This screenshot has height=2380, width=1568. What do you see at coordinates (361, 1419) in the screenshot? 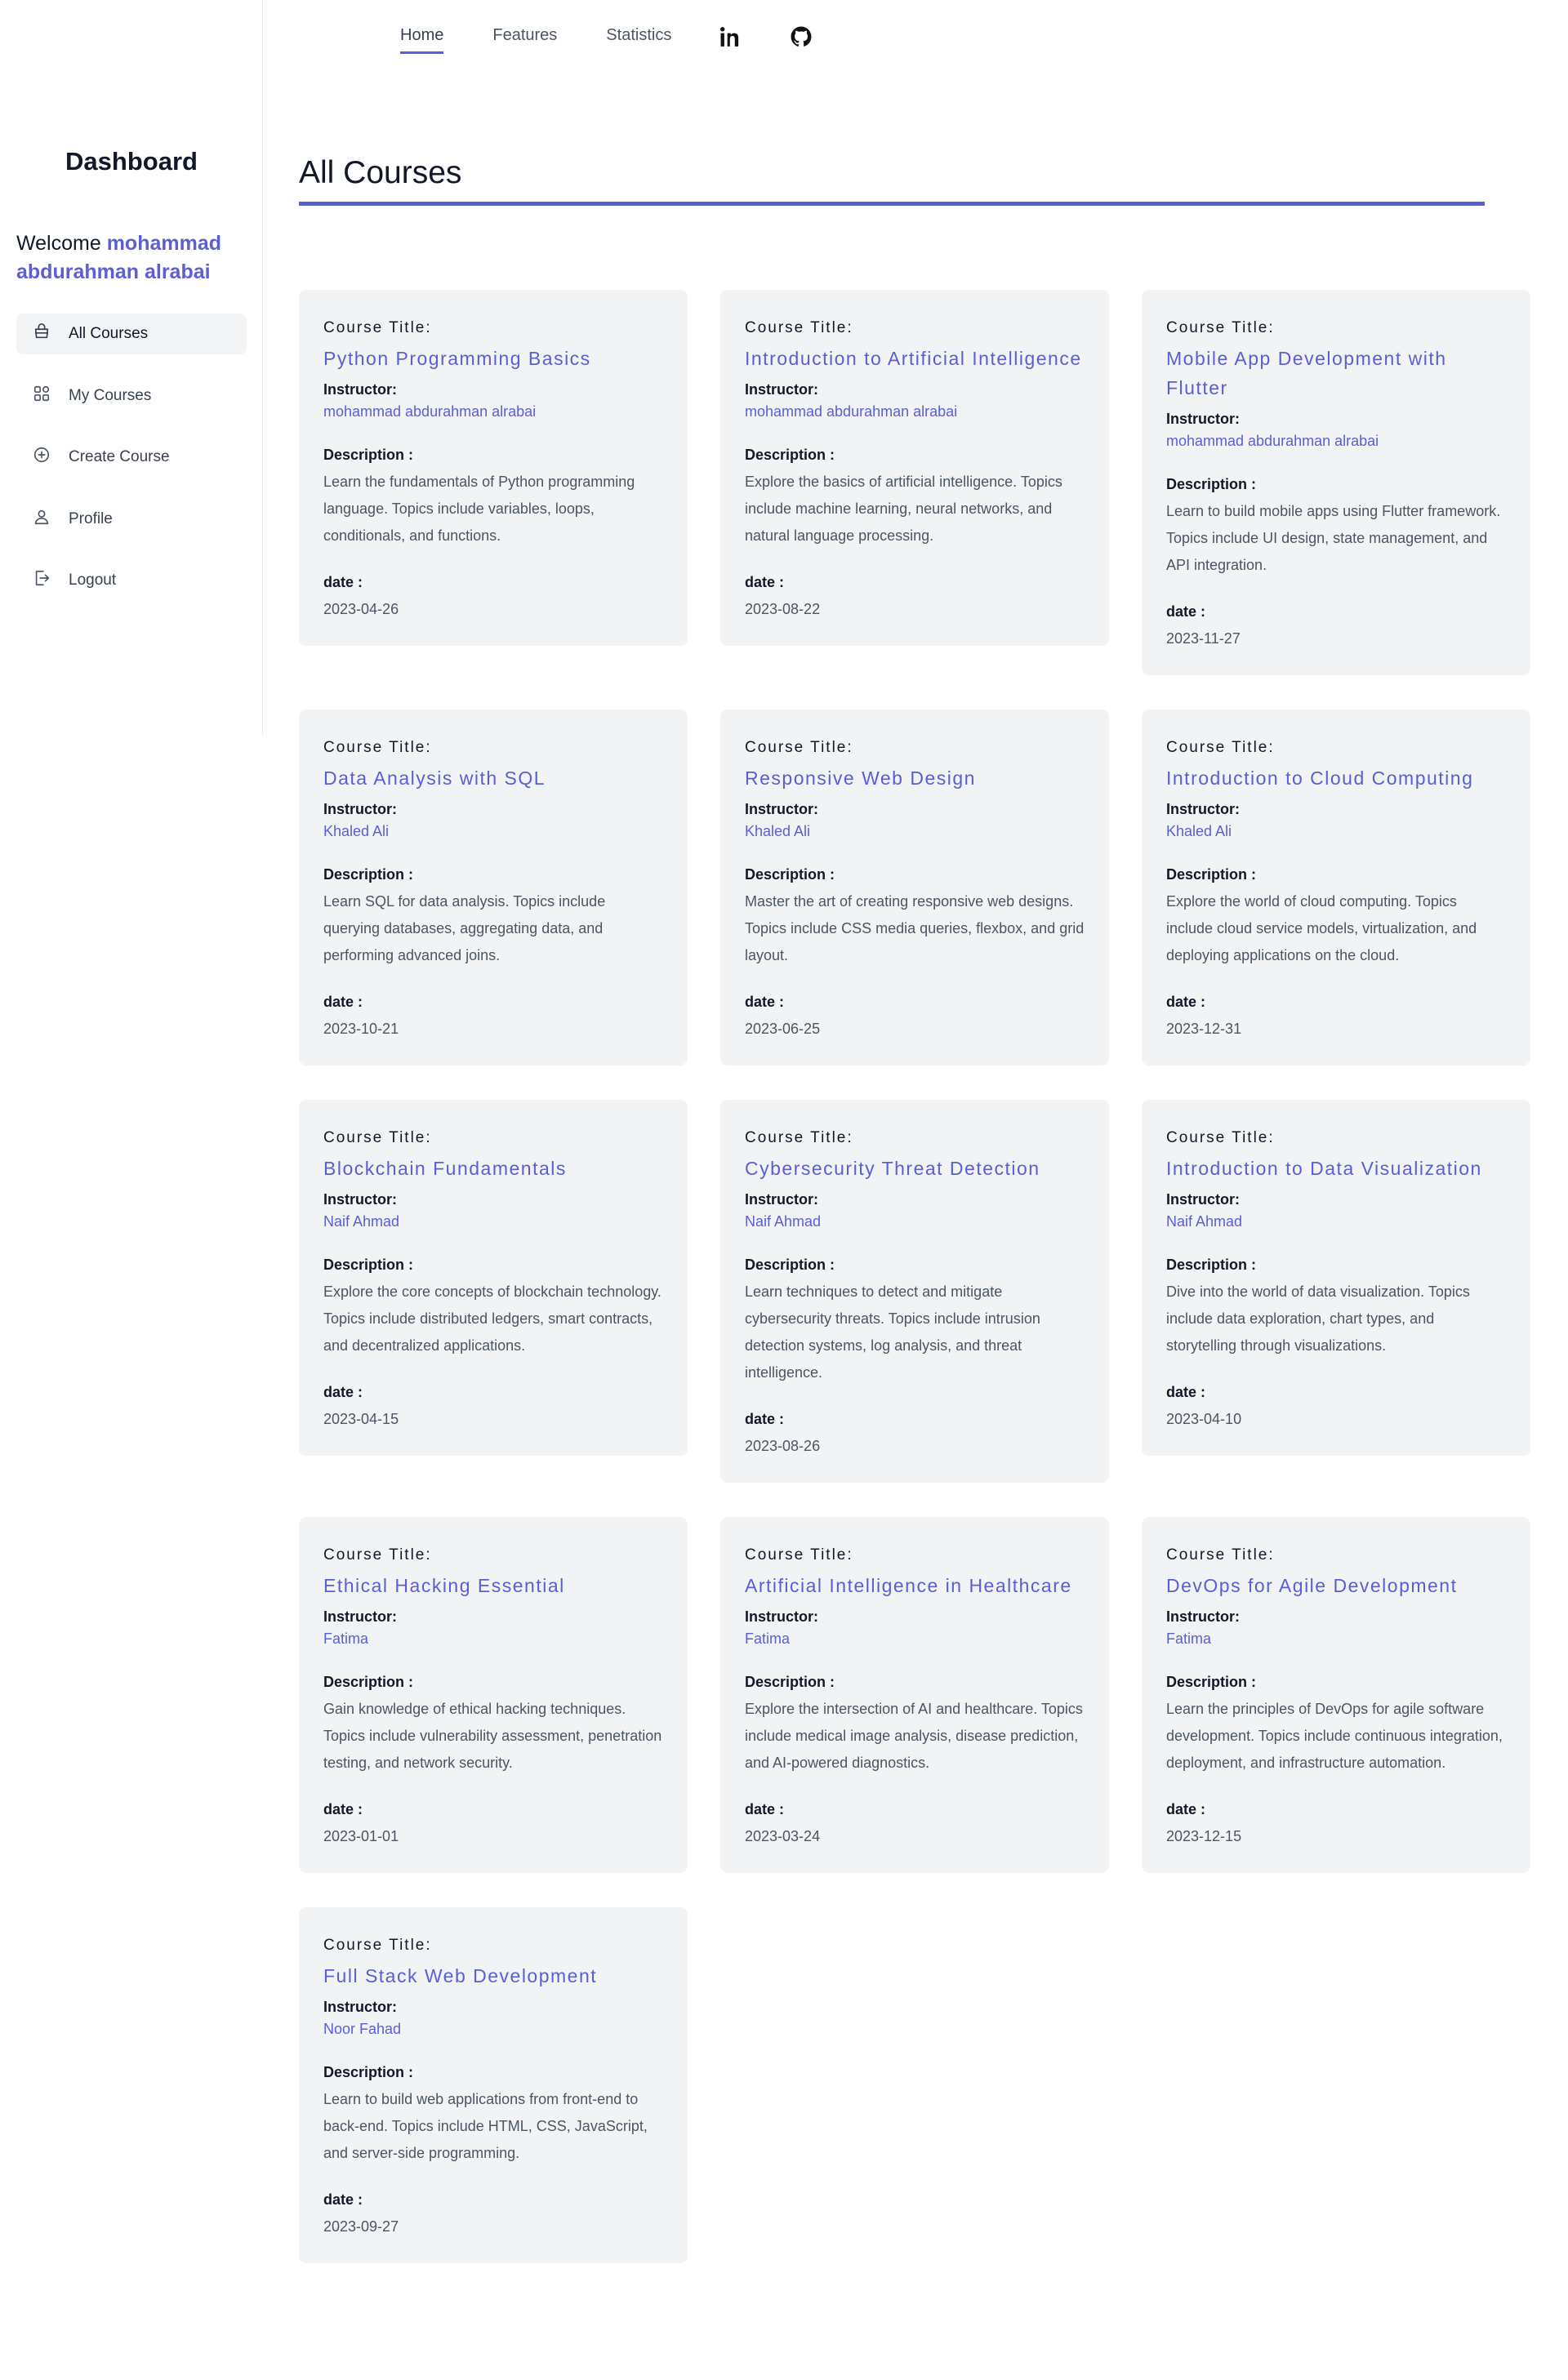
I see `course-date: 2023-04-15` at bounding box center [361, 1419].